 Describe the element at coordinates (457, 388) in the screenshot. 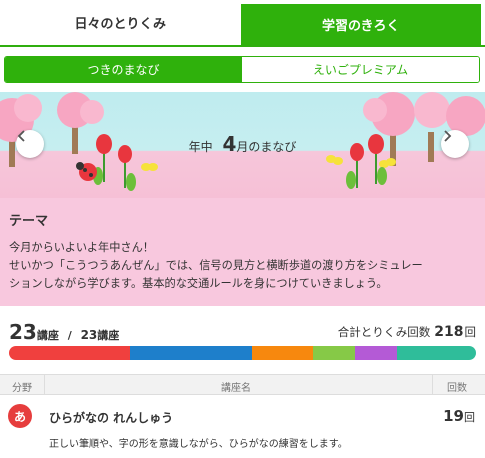

I see `header-count: 回数` at that location.